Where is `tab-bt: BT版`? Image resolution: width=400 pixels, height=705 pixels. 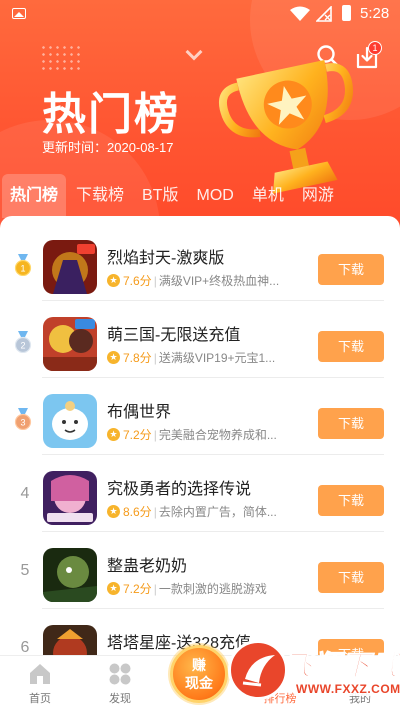 tab-bt: BT版 is located at coordinates (160, 196).